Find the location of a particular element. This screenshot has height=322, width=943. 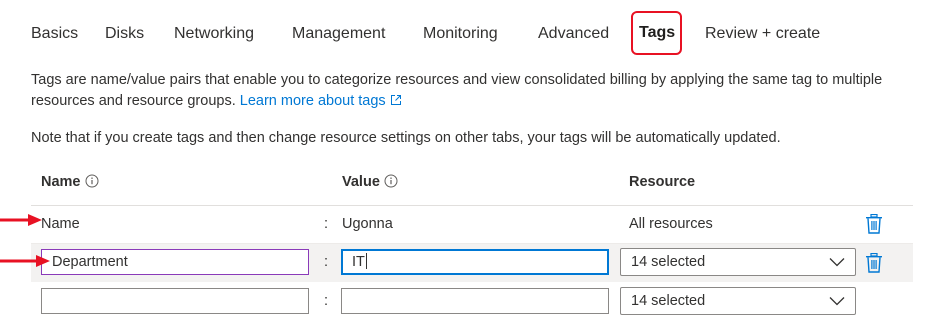

tab-management: Management is located at coordinates (338, 34).